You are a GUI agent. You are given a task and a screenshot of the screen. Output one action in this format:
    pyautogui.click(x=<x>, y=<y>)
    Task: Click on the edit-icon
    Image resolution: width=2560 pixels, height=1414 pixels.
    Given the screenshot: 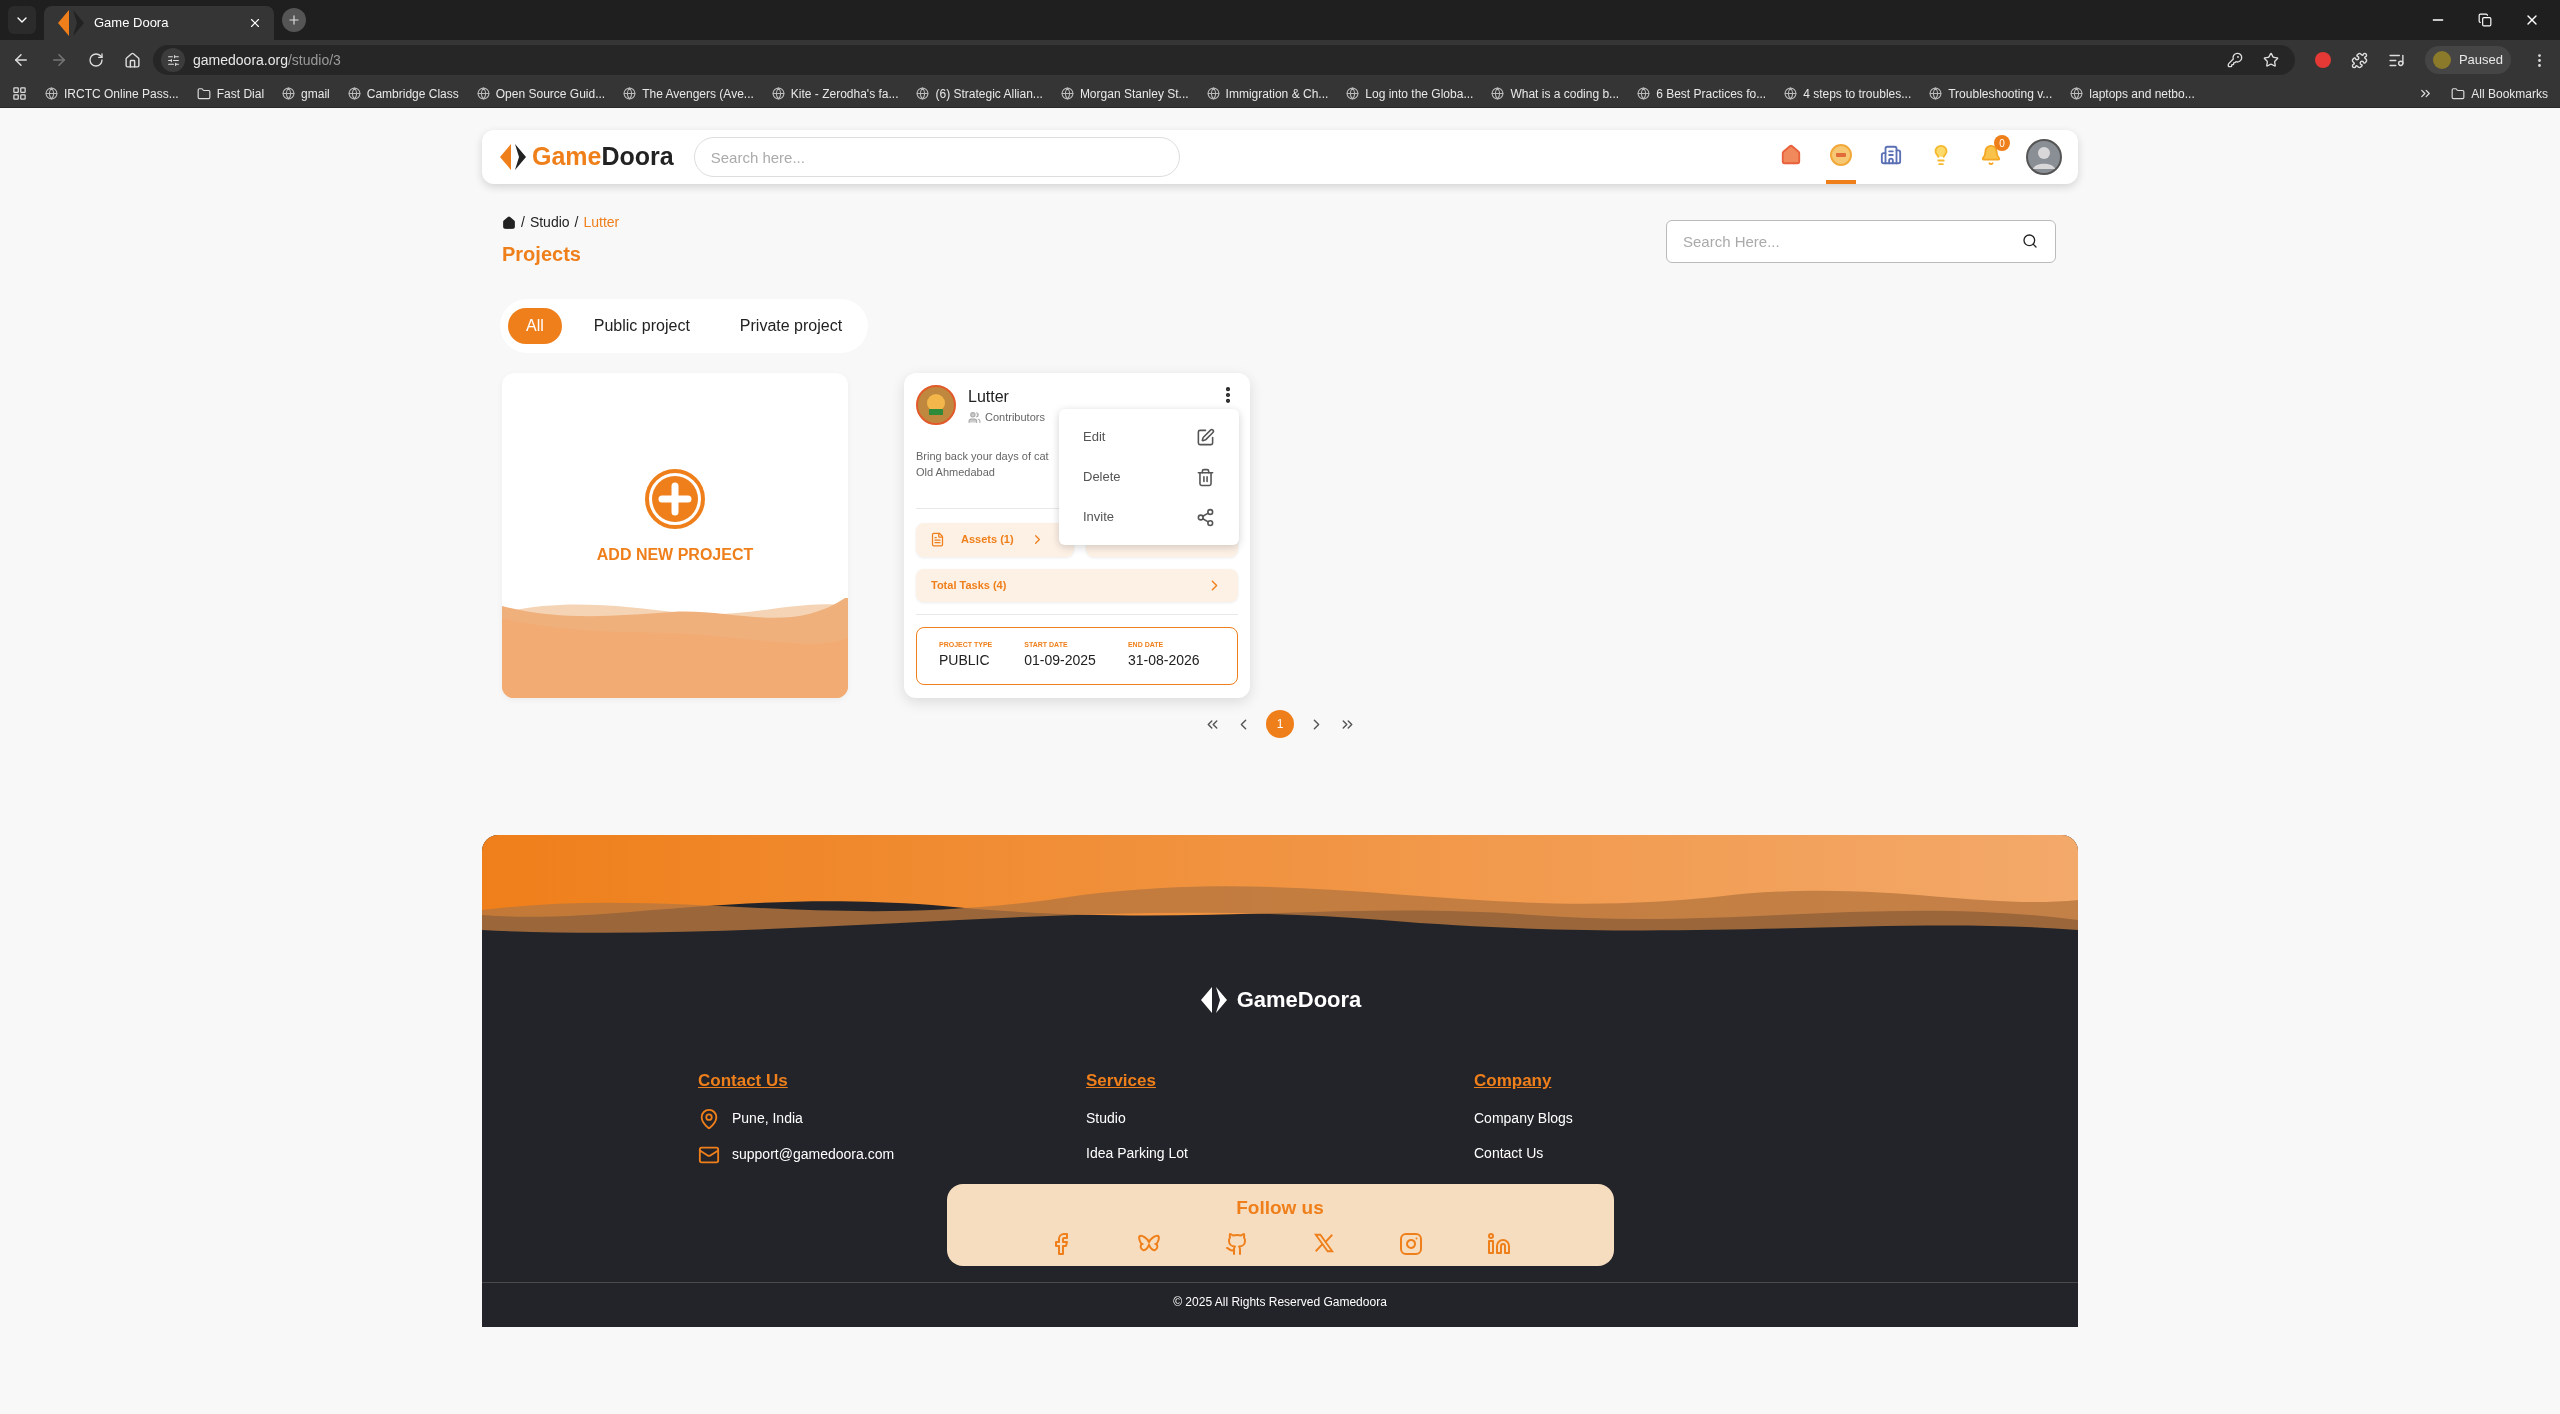 What is the action you would take?
    pyautogui.click(x=1205, y=437)
    